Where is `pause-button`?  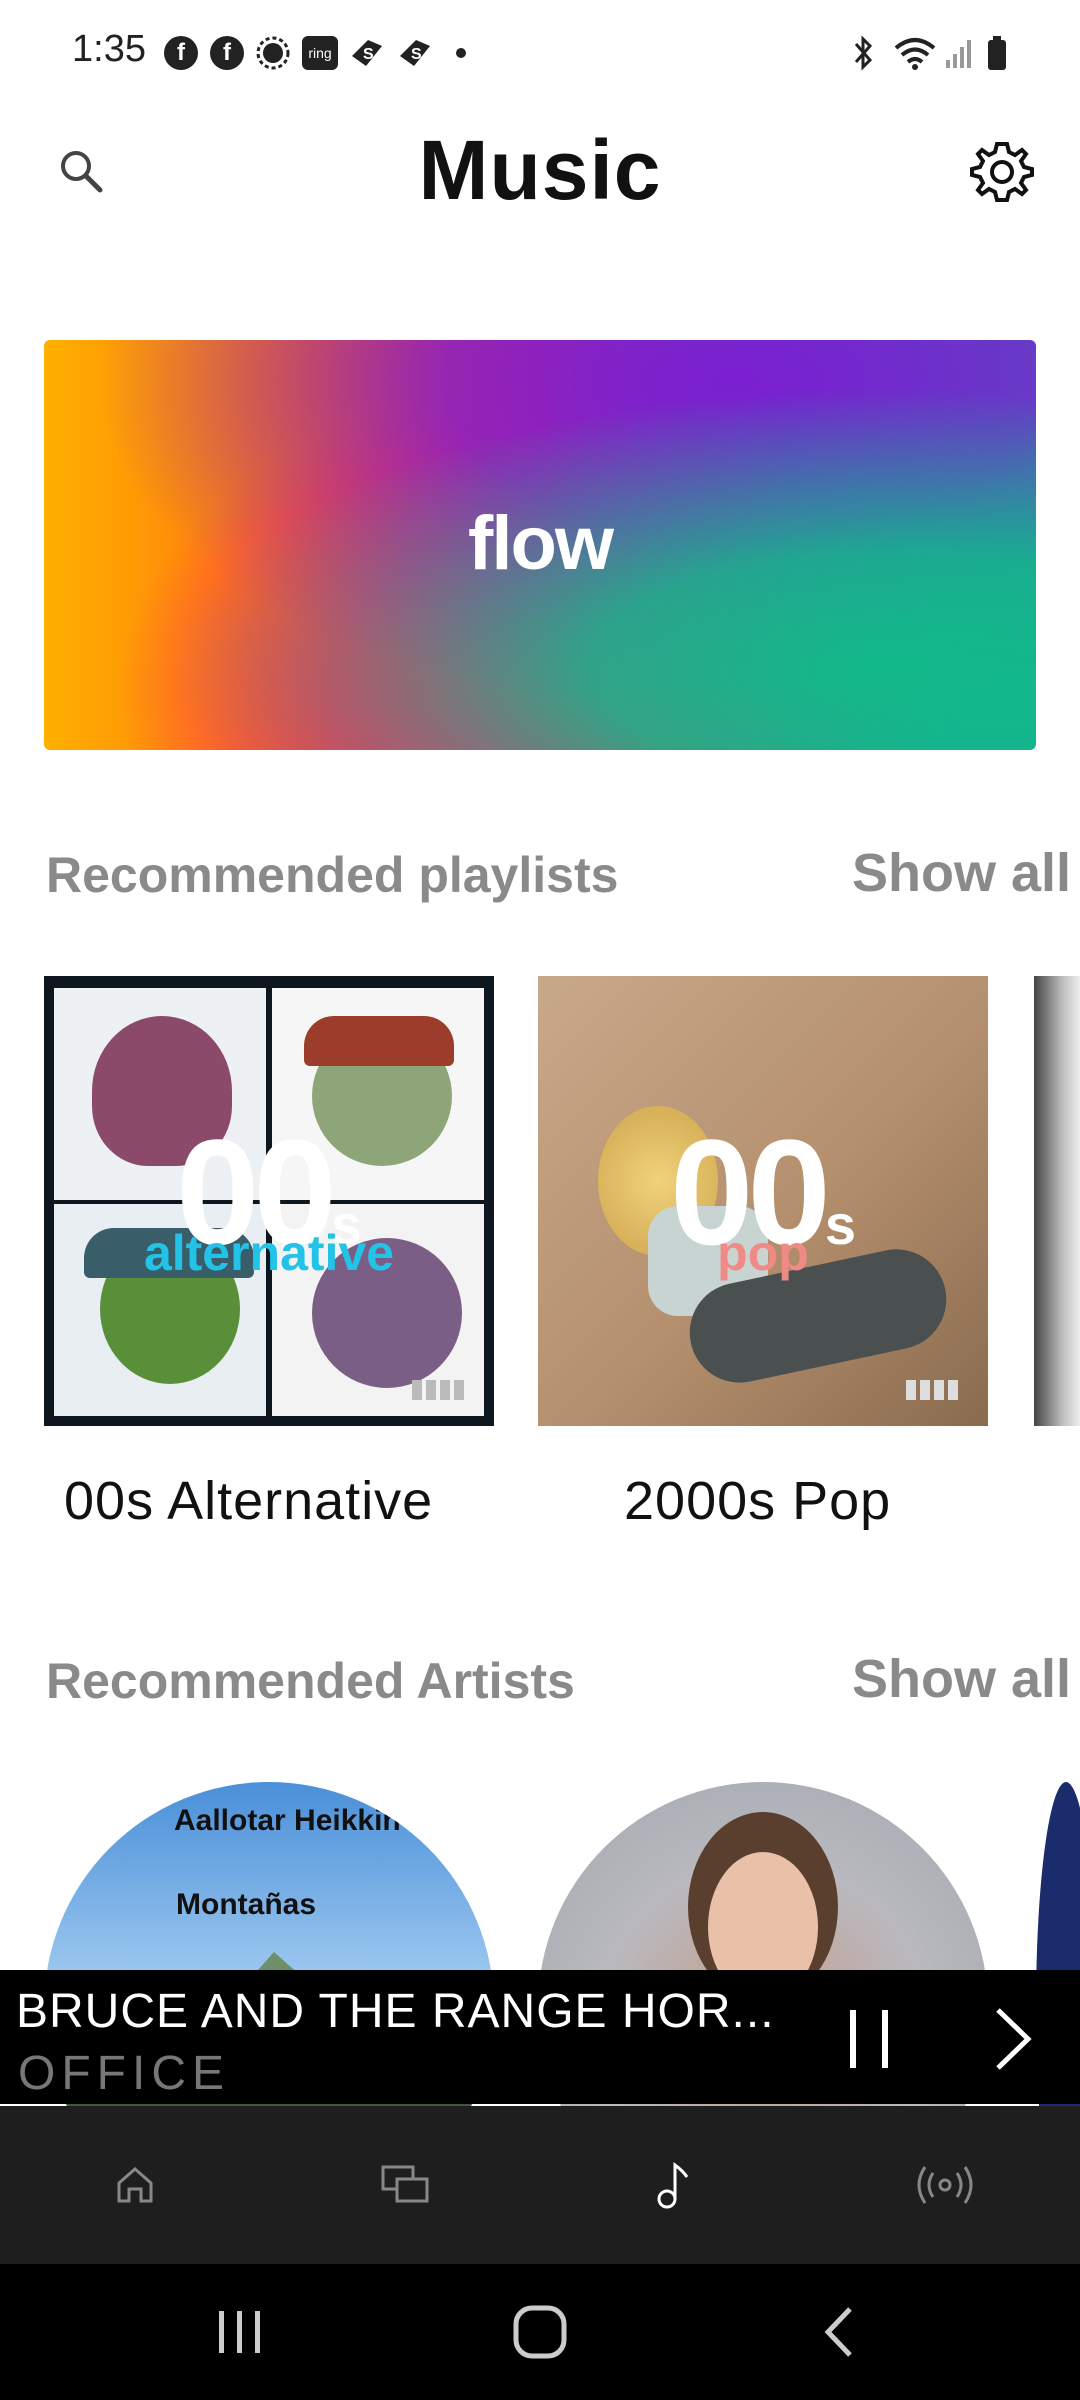
pause-button is located at coordinates (871, 2039).